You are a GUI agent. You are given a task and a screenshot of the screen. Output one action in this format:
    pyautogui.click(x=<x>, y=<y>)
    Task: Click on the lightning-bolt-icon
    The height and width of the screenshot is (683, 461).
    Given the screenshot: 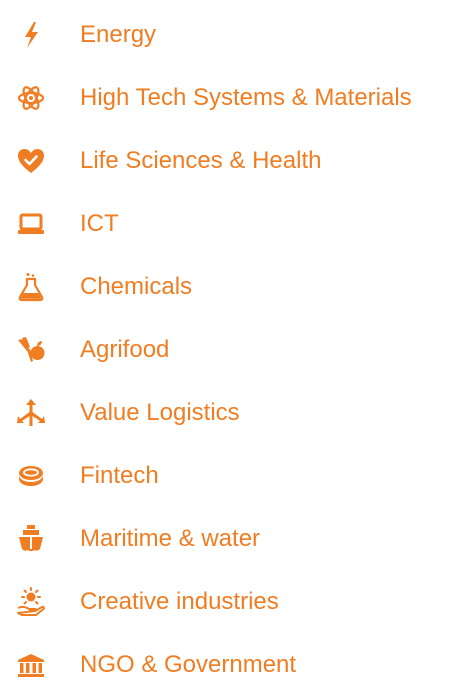 What is the action you would take?
    pyautogui.click(x=31, y=35)
    